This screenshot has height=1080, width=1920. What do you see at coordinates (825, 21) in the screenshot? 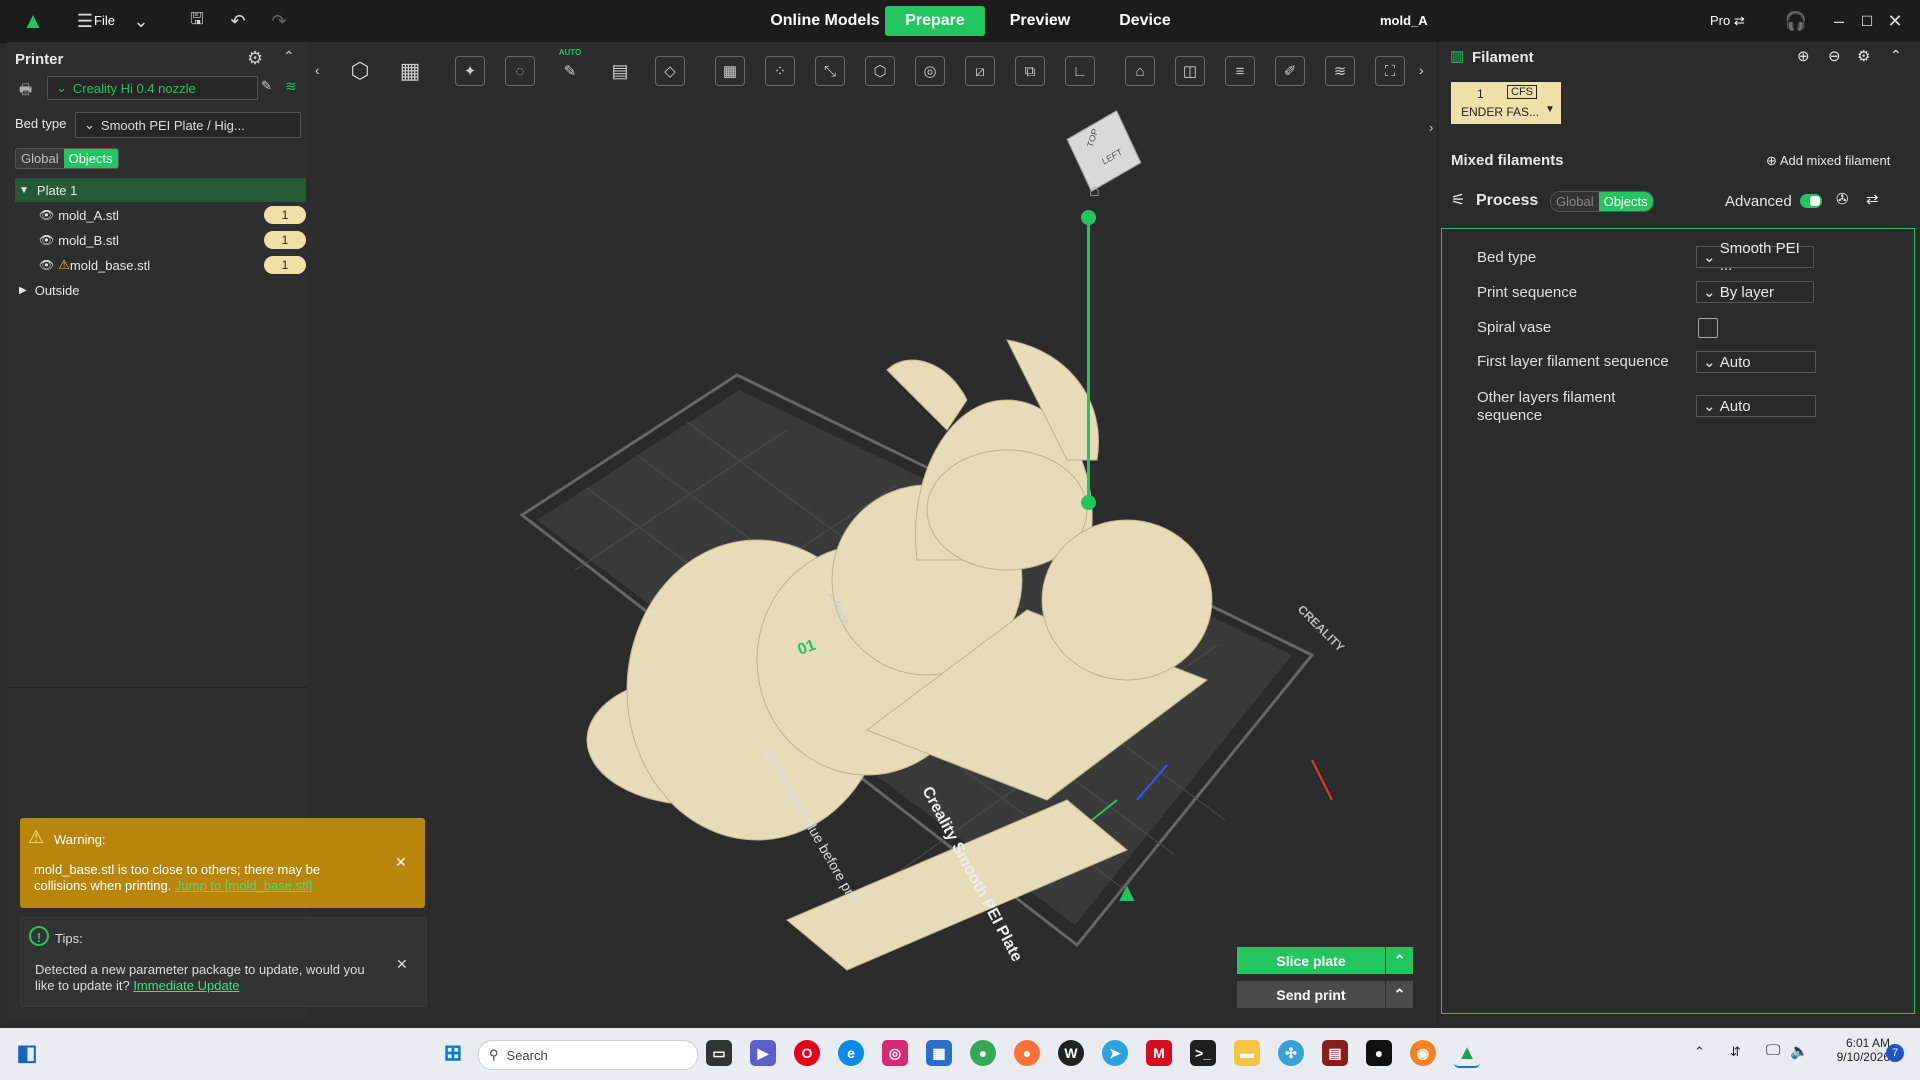
I see `tab-online-models: Online Models` at bounding box center [825, 21].